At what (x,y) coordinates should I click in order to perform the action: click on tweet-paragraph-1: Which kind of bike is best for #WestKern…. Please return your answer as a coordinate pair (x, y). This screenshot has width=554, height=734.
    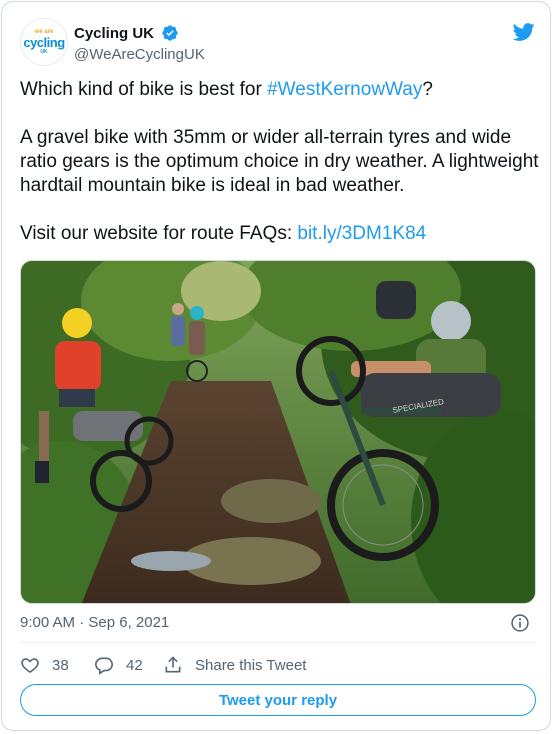
    Looking at the image, I should click on (280, 90).